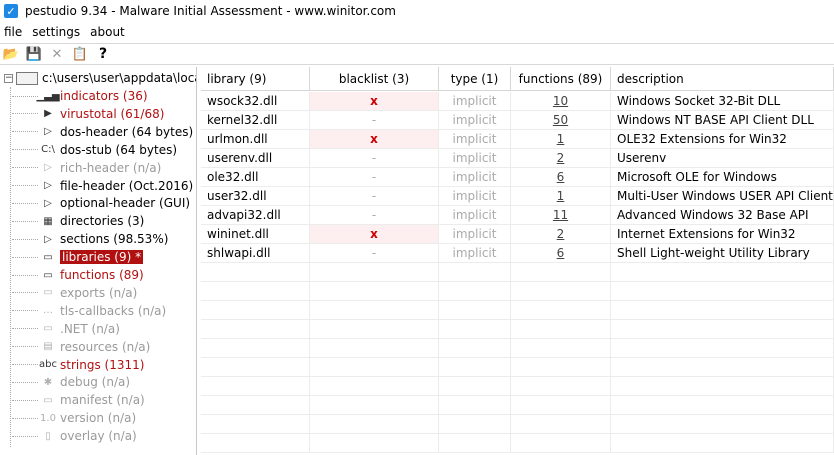 The height and width of the screenshot is (455, 834). Describe the element at coordinates (100, 78) in the screenshot. I see `tree-root: − c:\users\user\appdata\local\` at that location.